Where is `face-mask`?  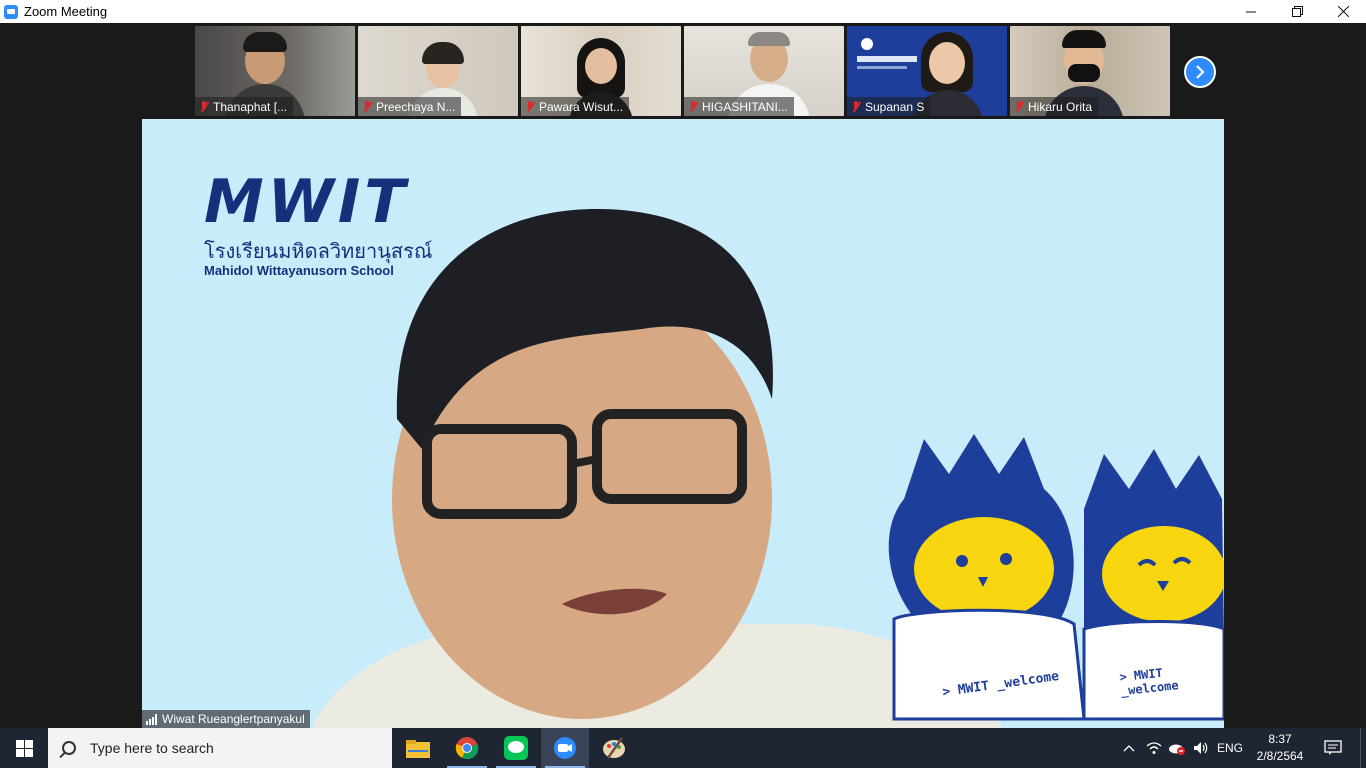 face-mask is located at coordinates (1084, 73).